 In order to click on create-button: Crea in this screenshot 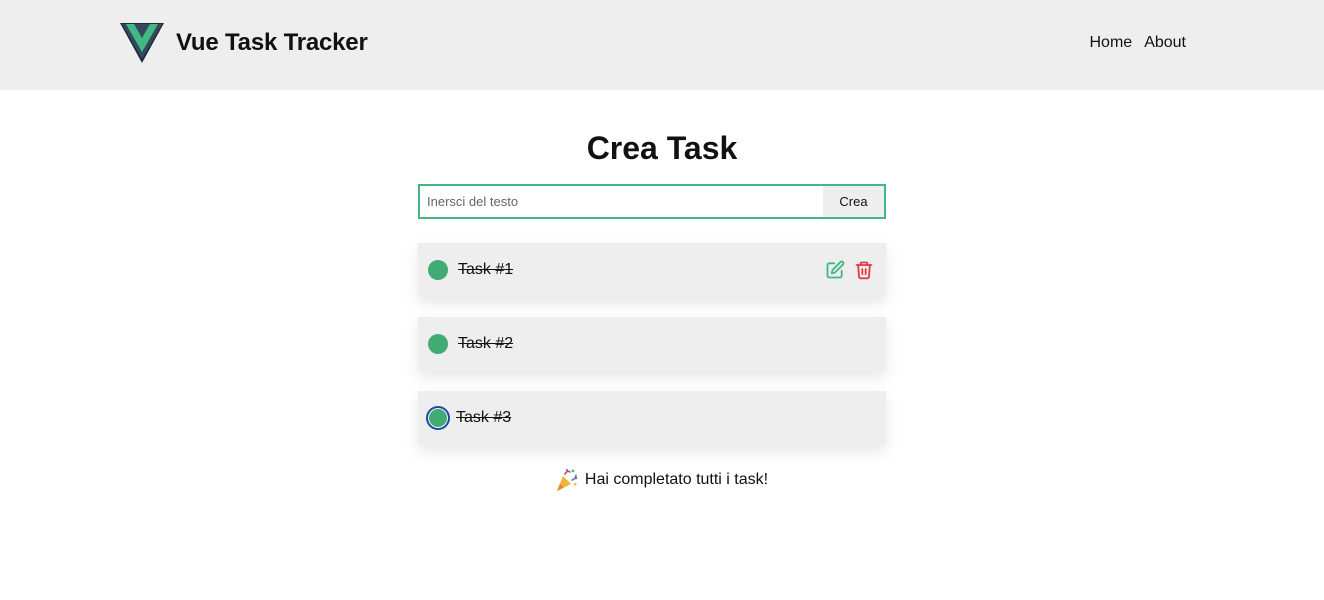, I will do `click(853, 201)`.